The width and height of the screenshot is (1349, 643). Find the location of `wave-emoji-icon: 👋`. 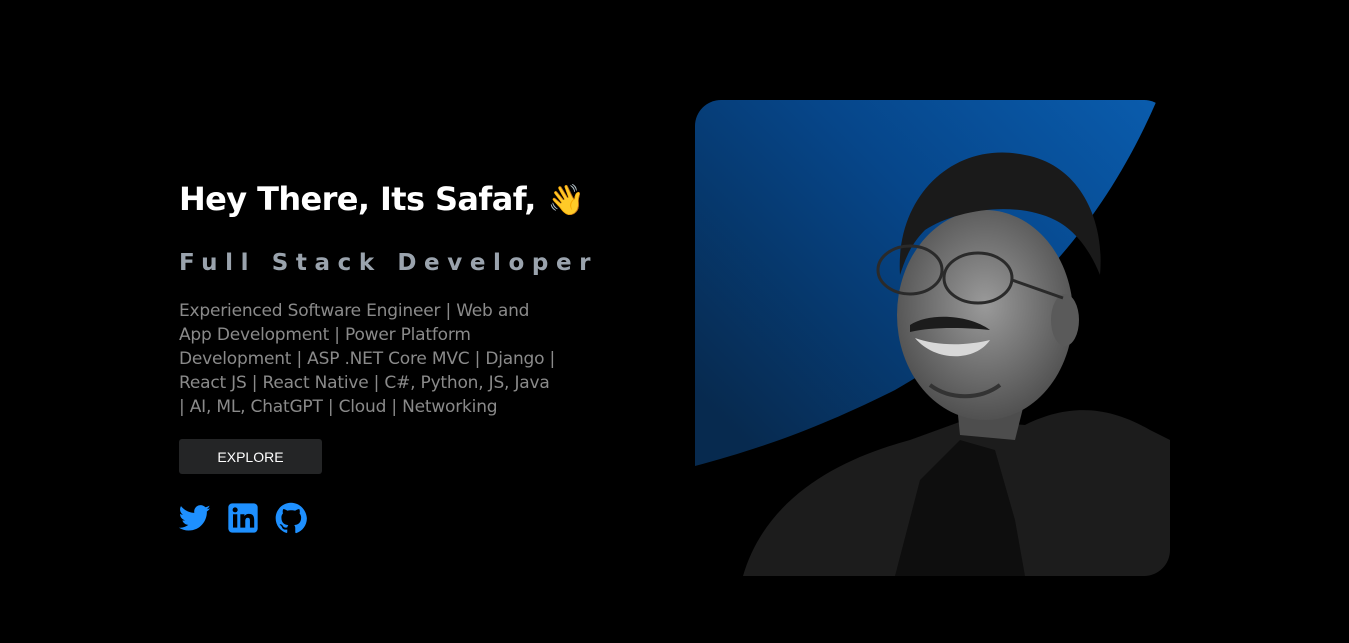

wave-emoji-icon: 👋 is located at coordinates (566, 200).